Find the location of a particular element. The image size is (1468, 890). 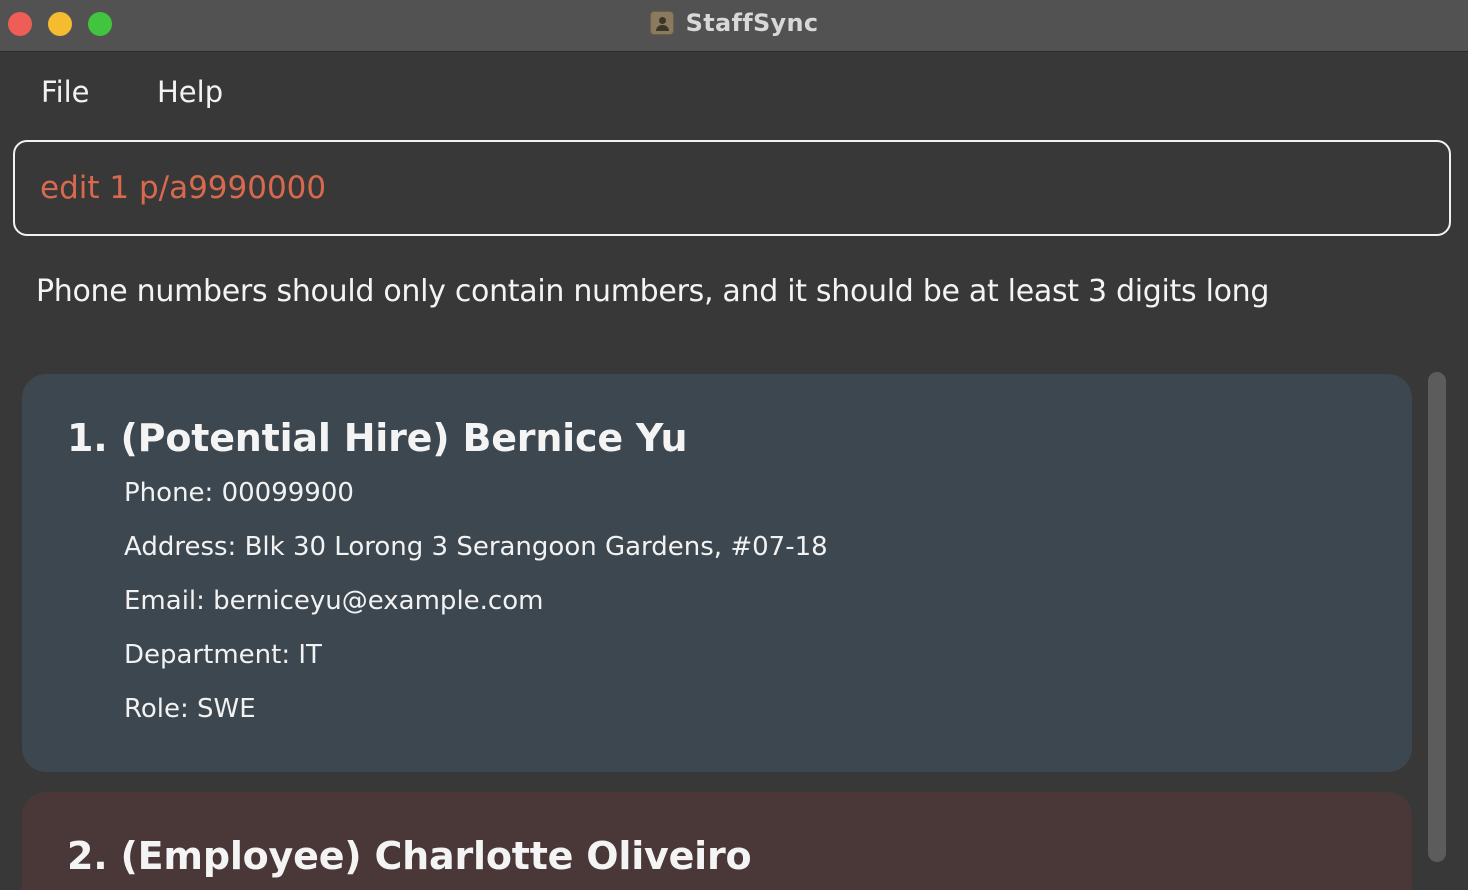

person-card-header: 2. (Employee) Charlotte Oliveiro is located at coordinates (409, 856).